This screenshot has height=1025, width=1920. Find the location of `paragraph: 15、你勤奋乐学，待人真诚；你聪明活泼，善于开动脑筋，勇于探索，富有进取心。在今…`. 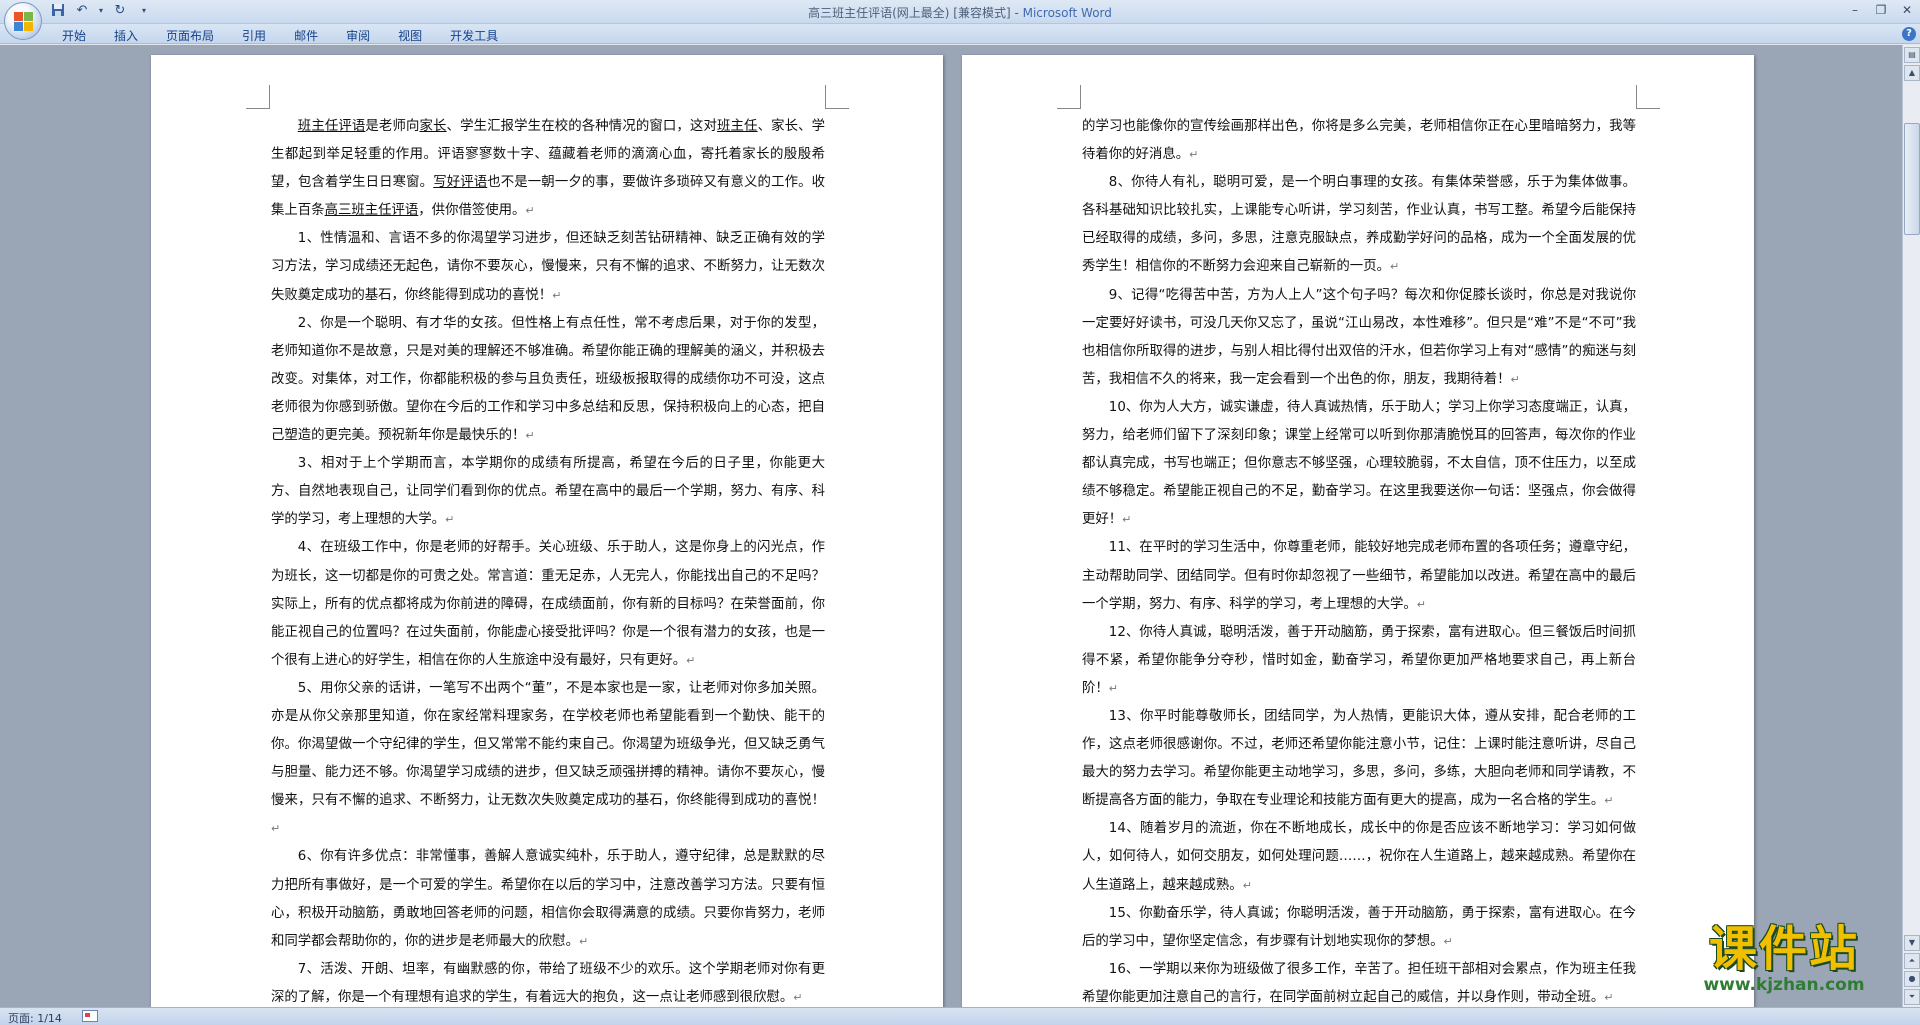

paragraph: 15、你勤奋乐学，待人真诚；你聪明活泼，善于开动脑筋，勇于探索，富有进取心。在今… is located at coordinates (1359, 928).